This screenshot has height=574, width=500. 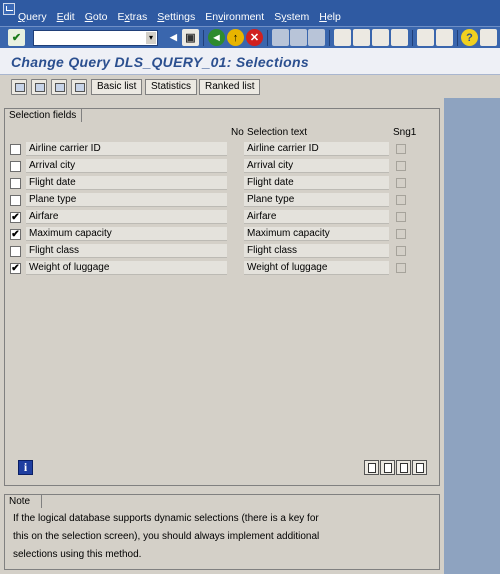 What do you see at coordinates (316, 268) in the screenshot?
I see `selection-text-field: Weight of luggage` at bounding box center [316, 268].